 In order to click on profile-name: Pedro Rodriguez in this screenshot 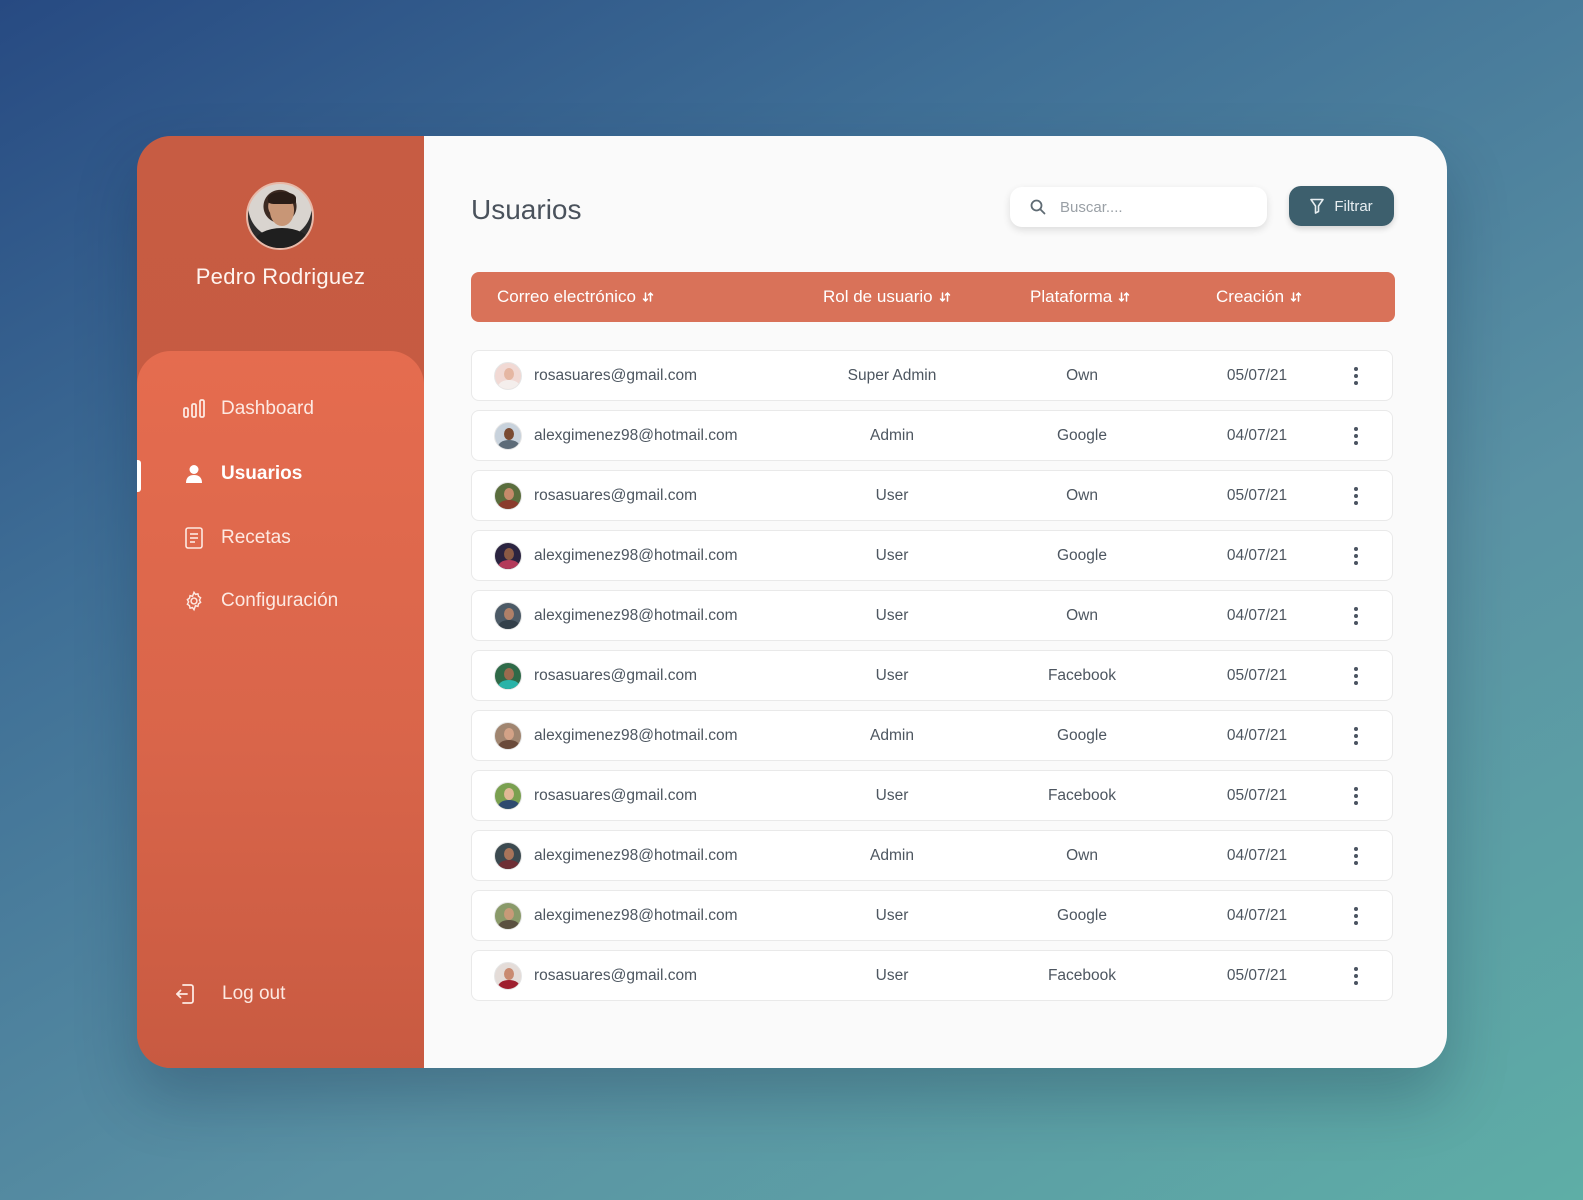, I will do `click(280, 276)`.